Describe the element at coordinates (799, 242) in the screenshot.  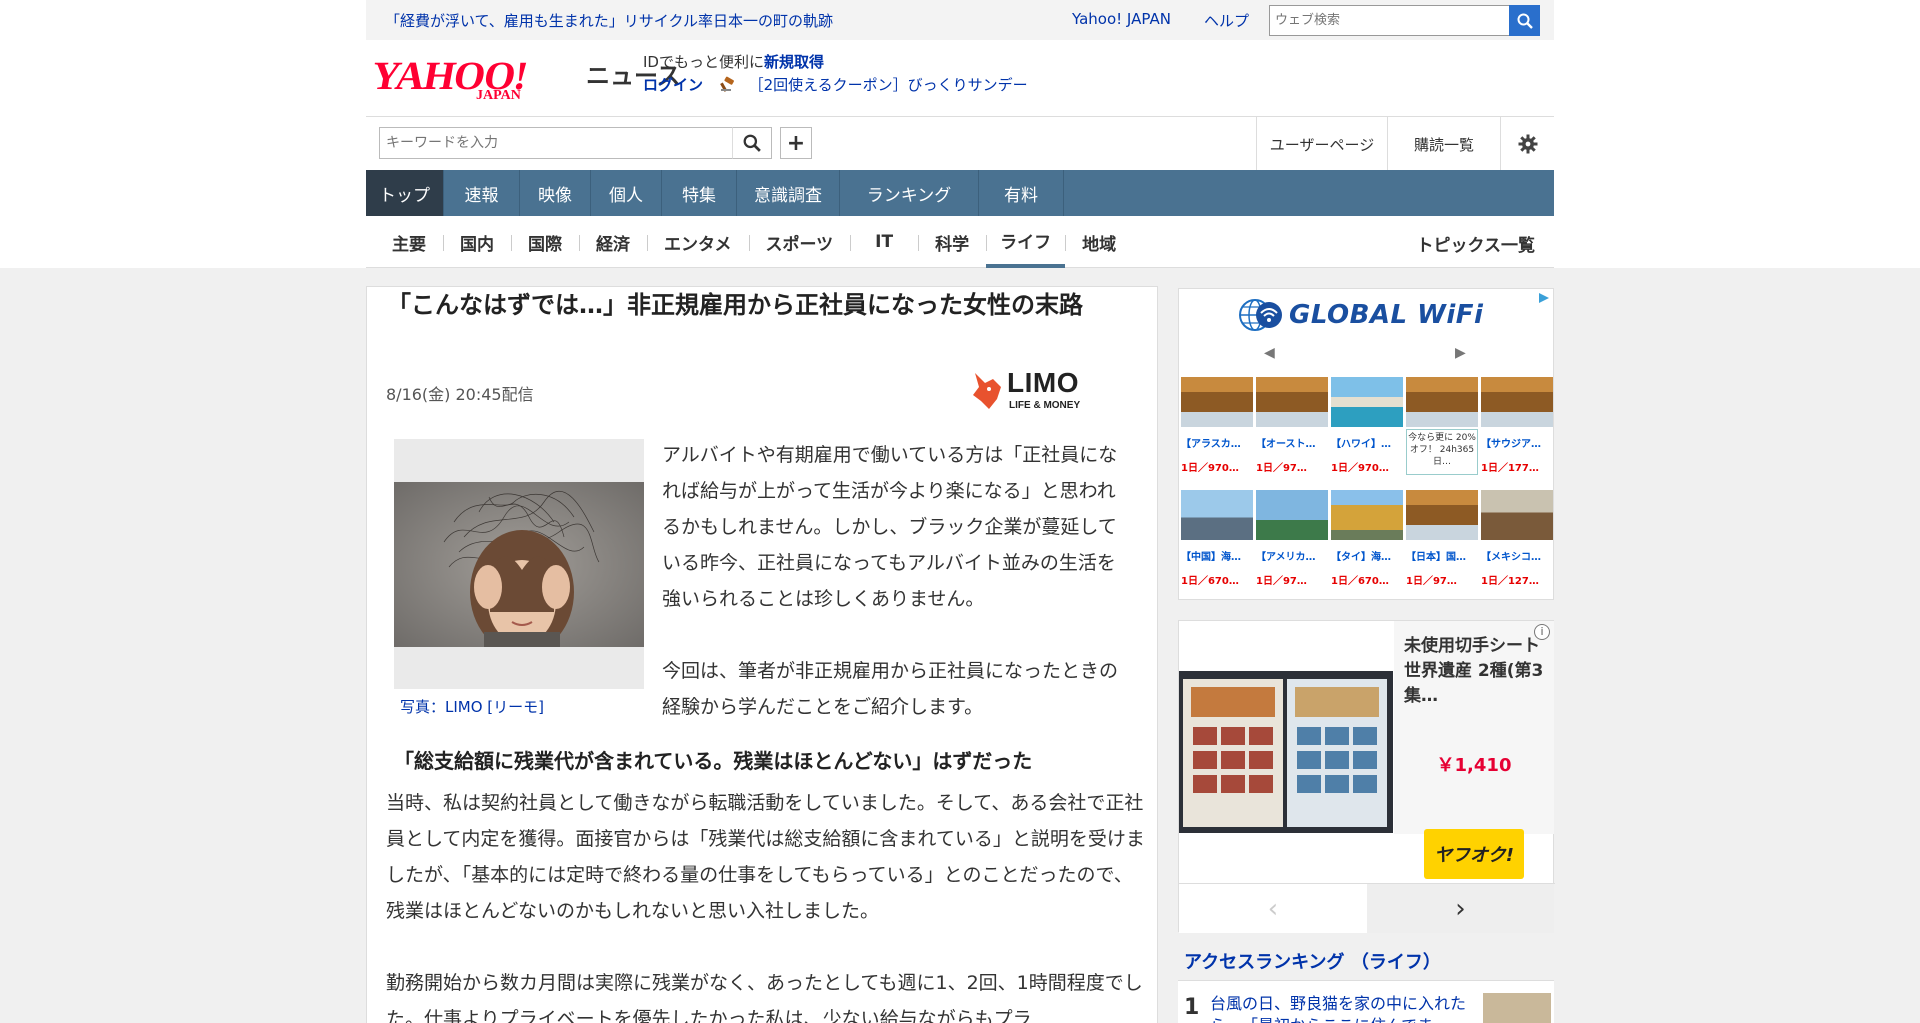
I see `snav-sports: スポーツ` at that location.